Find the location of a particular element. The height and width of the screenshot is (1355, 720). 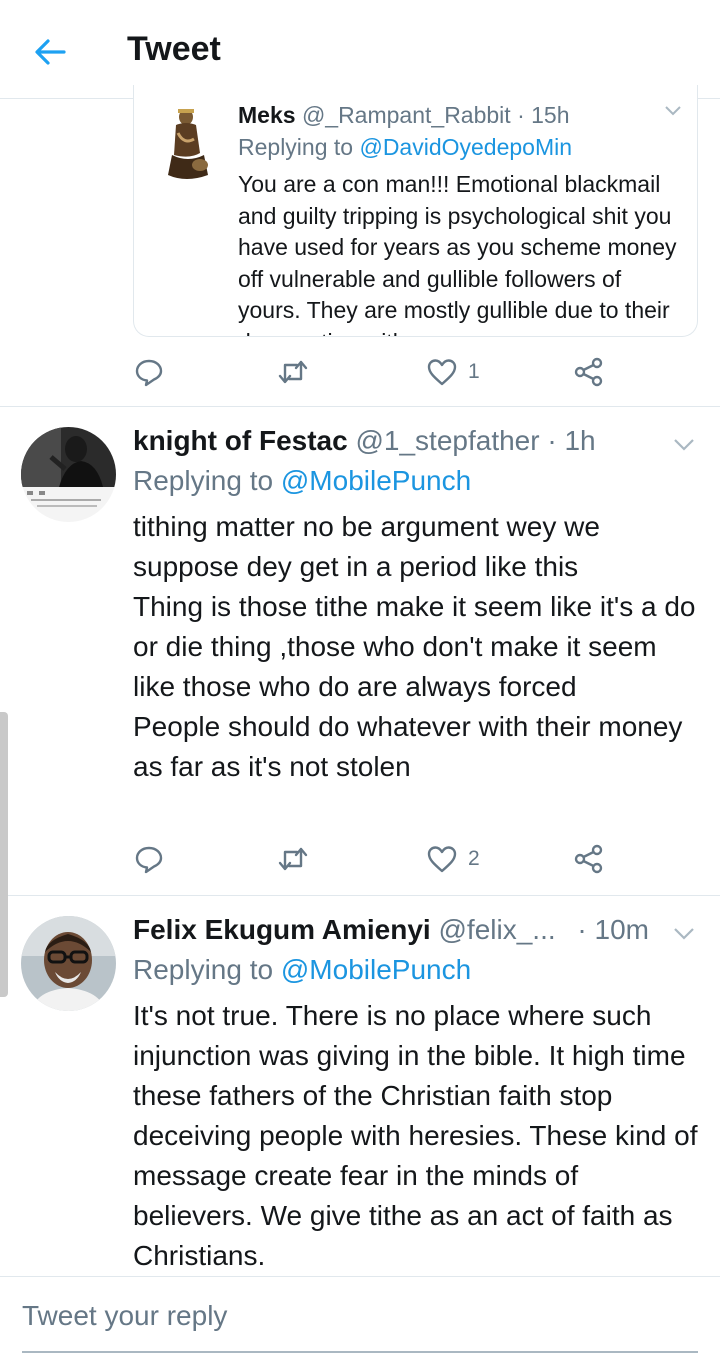

tweet-action-bar: 2 is located at coordinates (373, 859).